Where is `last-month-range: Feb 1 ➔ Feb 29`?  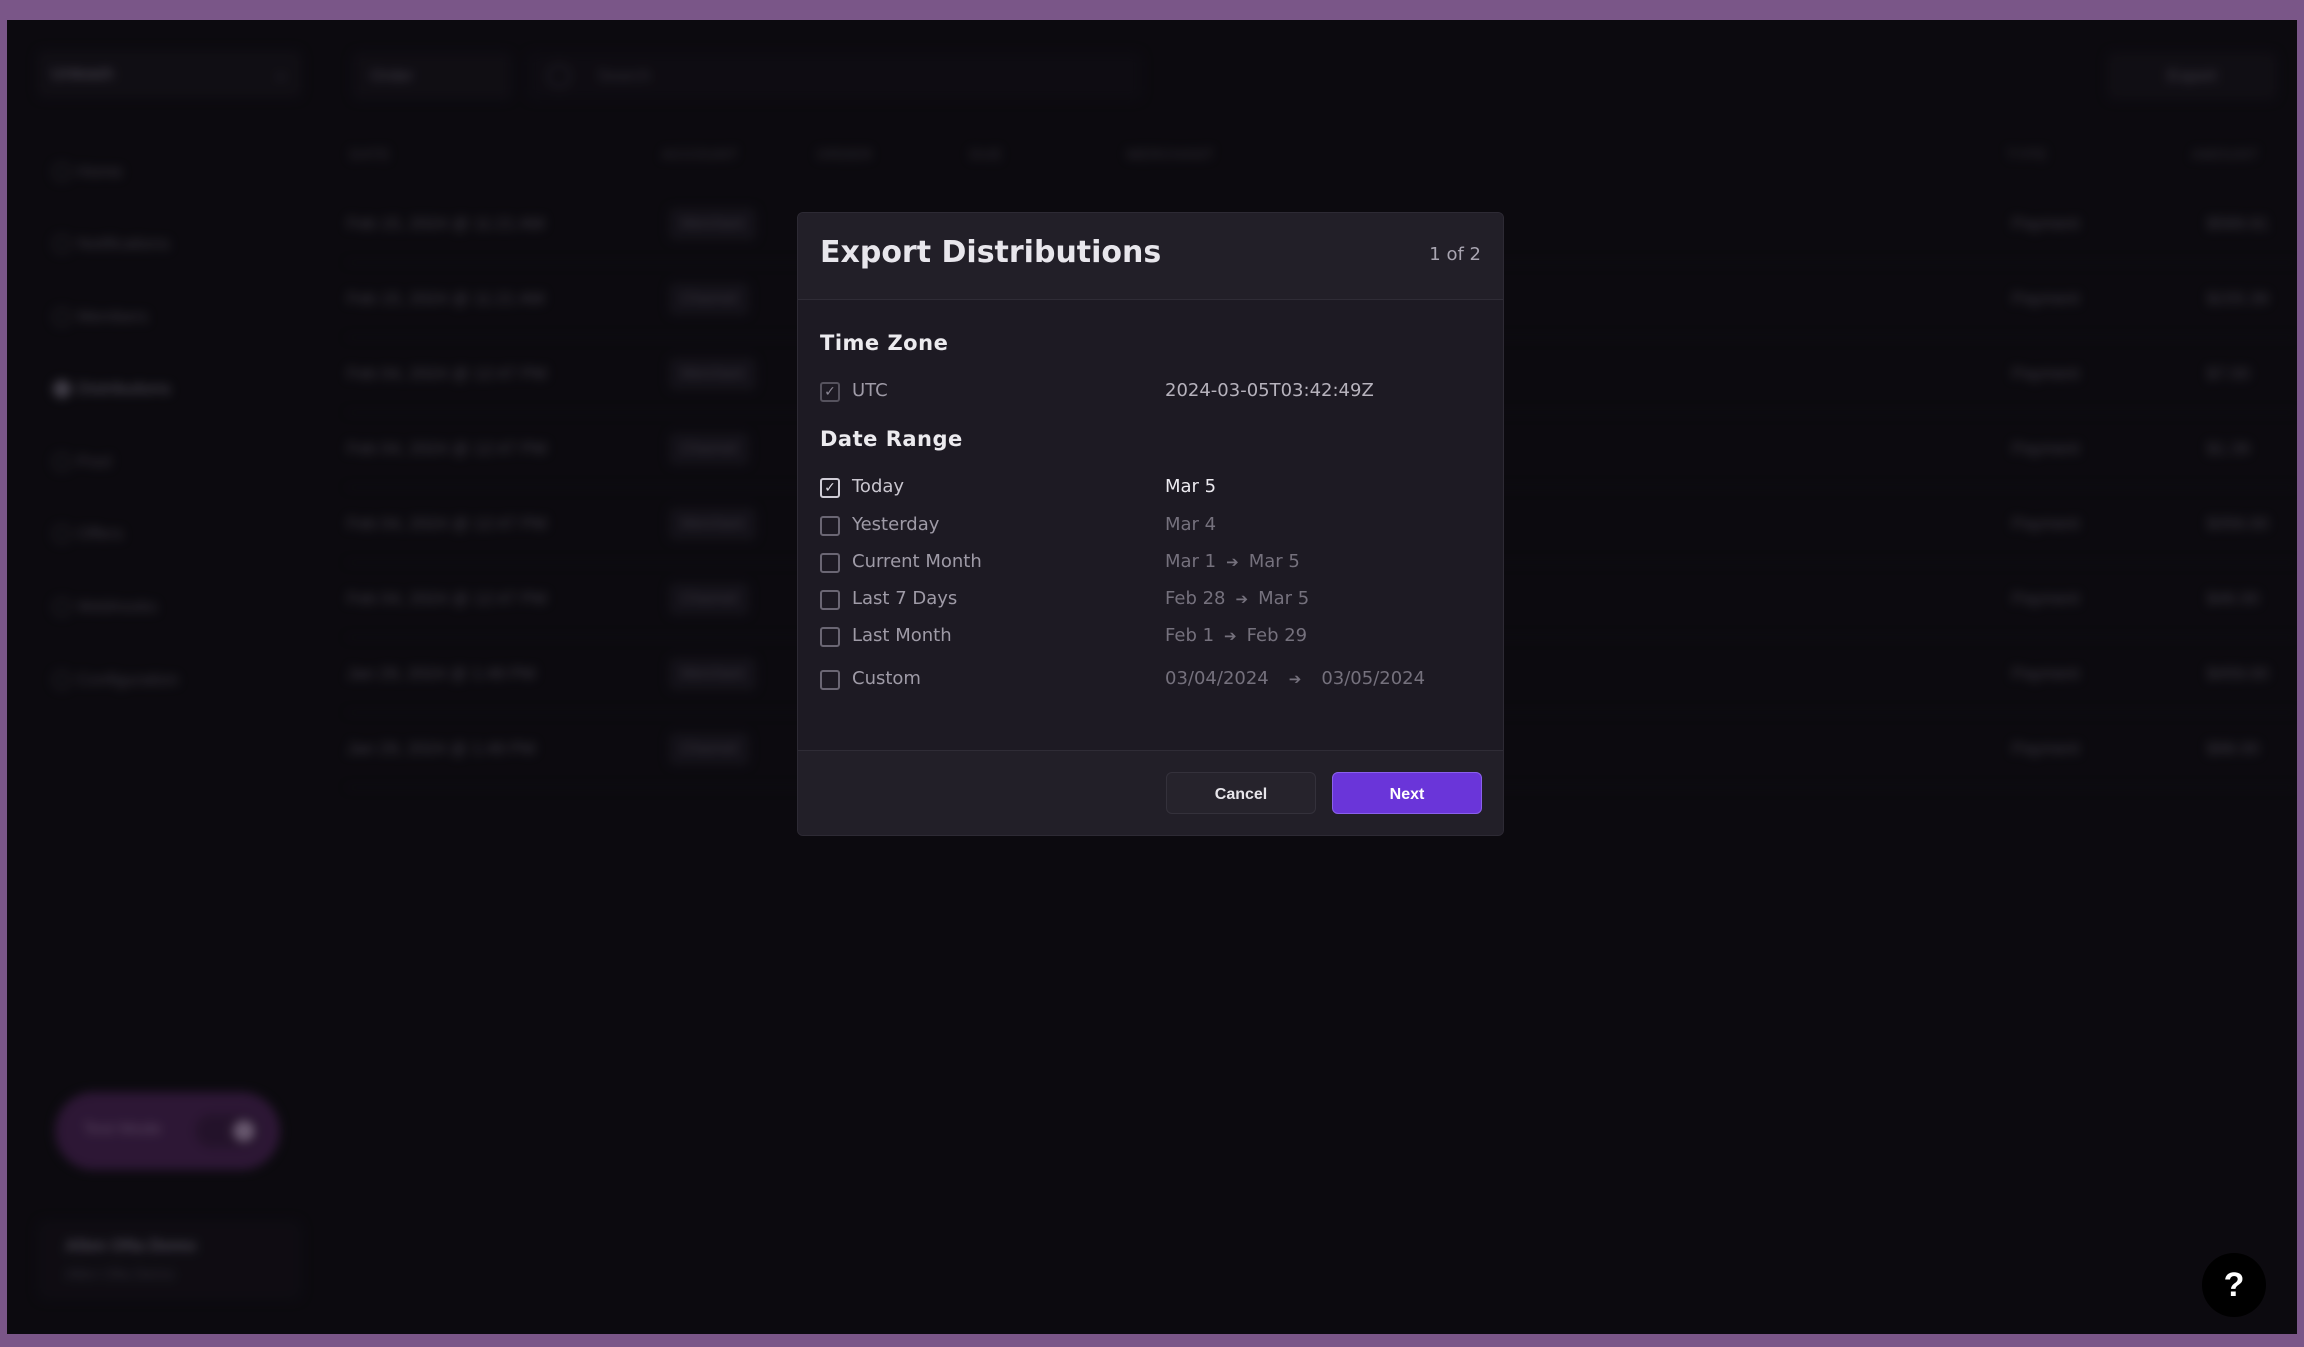
last-month-range: Feb 1 ➔ Feb 29 is located at coordinates (1236, 635).